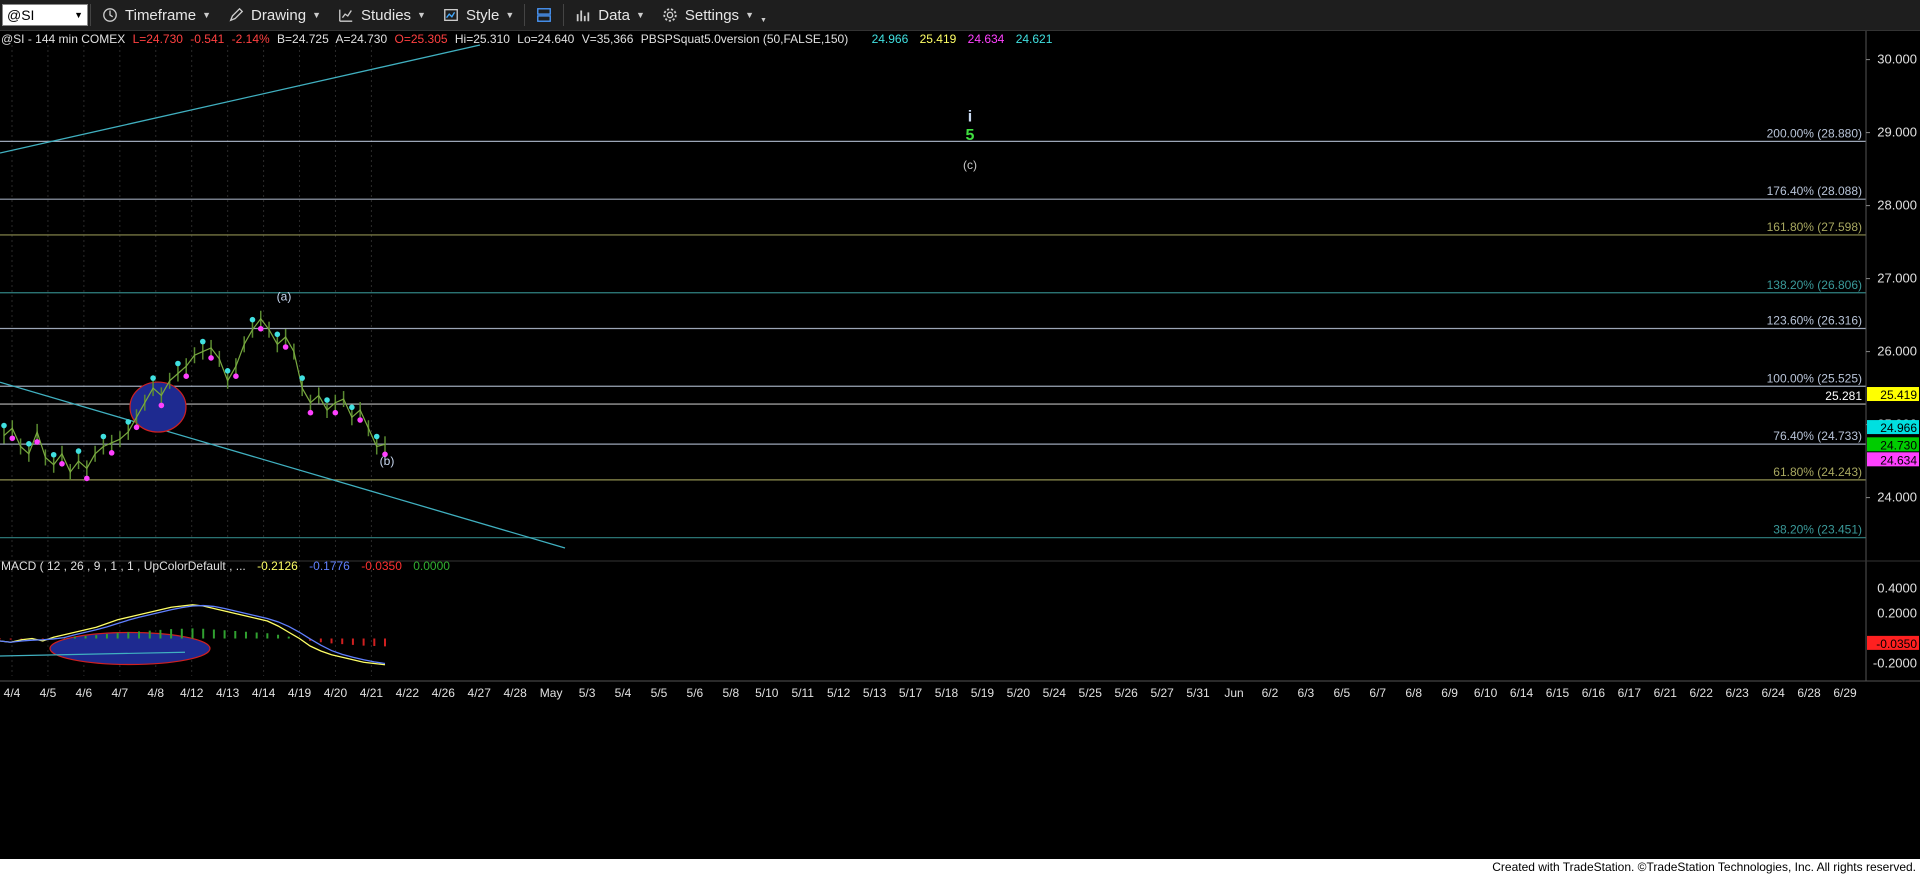 Image resolution: width=1920 pixels, height=875 pixels. Describe the element at coordinates (372, 693) in the screenshot. I see `date-tick: 4/21` at that location.